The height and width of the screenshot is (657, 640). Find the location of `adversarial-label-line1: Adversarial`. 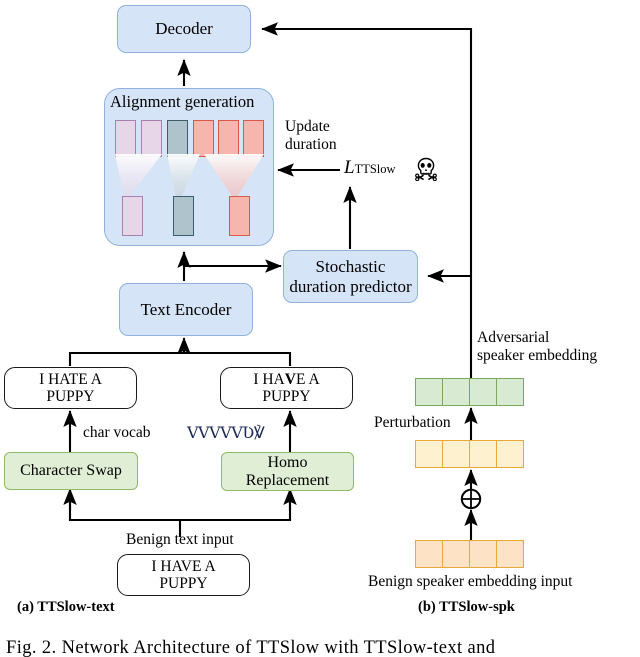

adversarial-label-line1: Adversarial is located at coordinates (513, 337).